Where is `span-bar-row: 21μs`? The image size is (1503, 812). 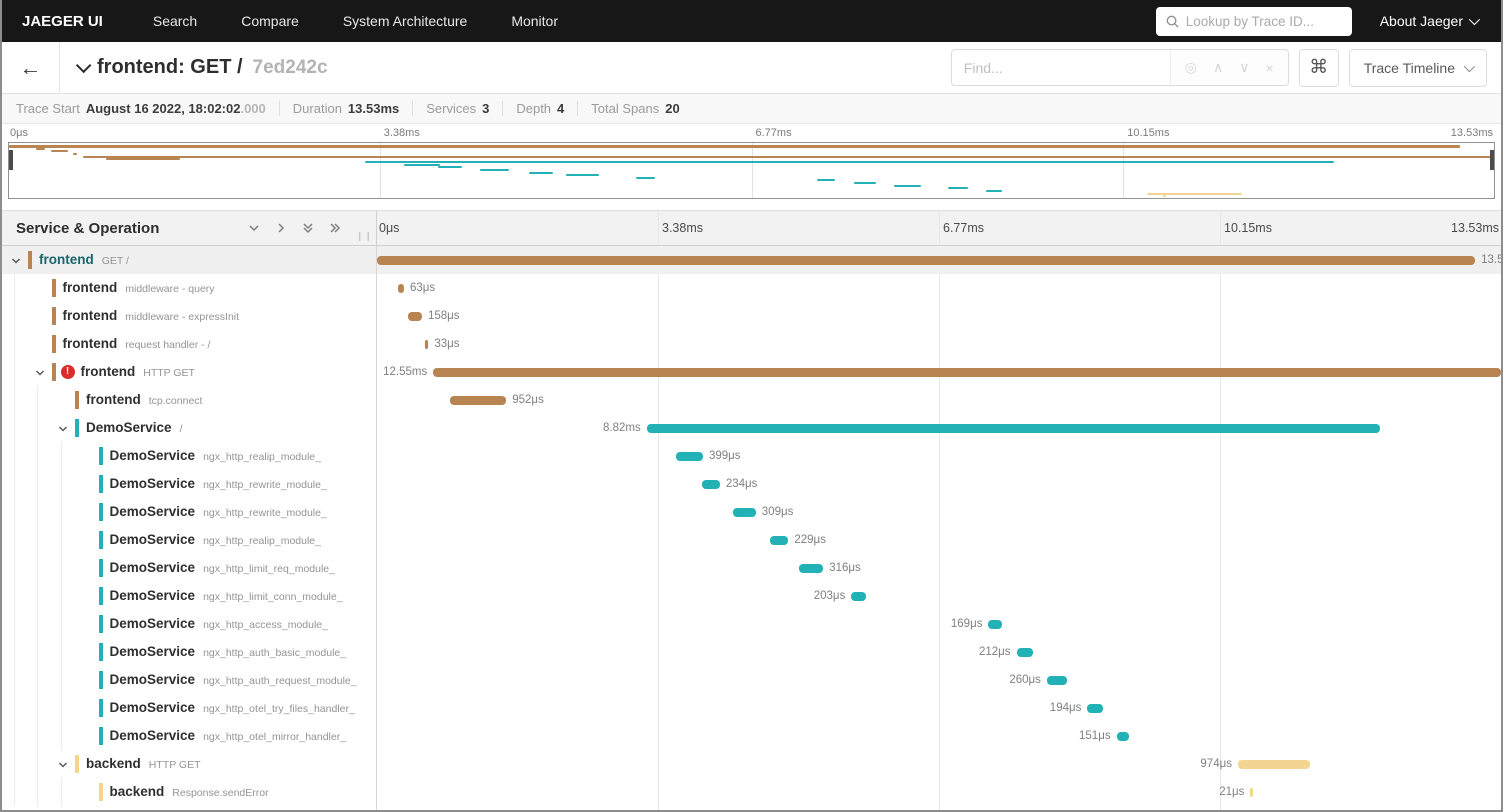 span-bar-row: 21μs is located at coordinates (939, 792).